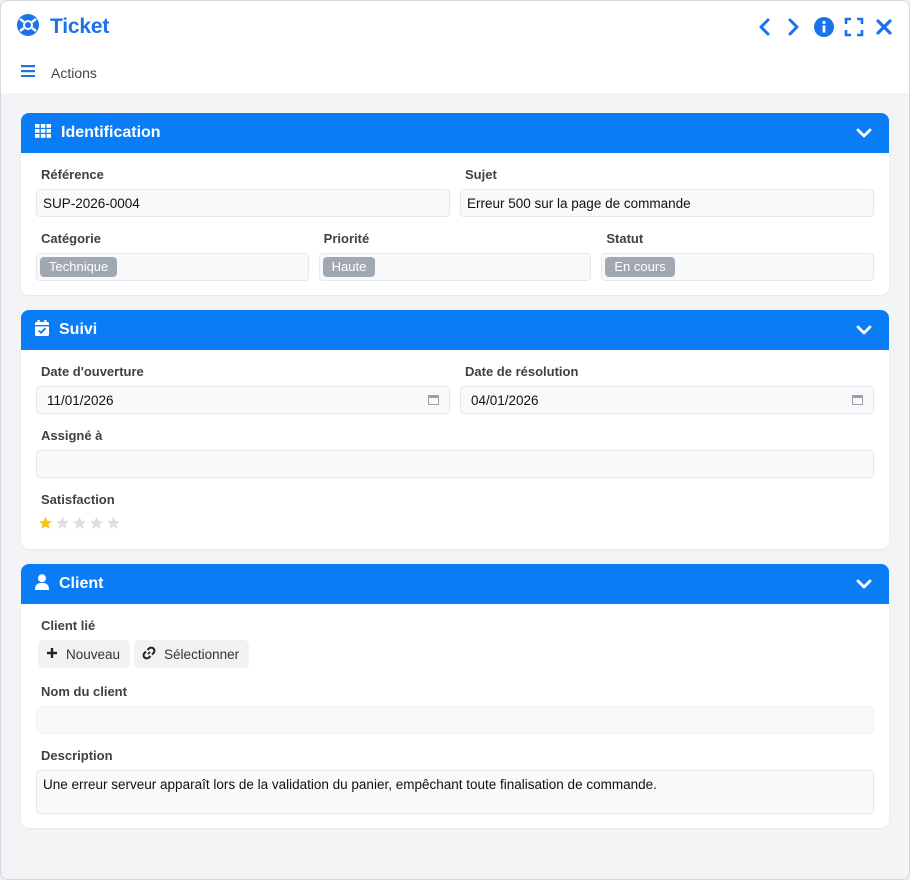 The height and width of the screenshot is (880, 910). I want to click on hamburger-icon, so click(28, 73).